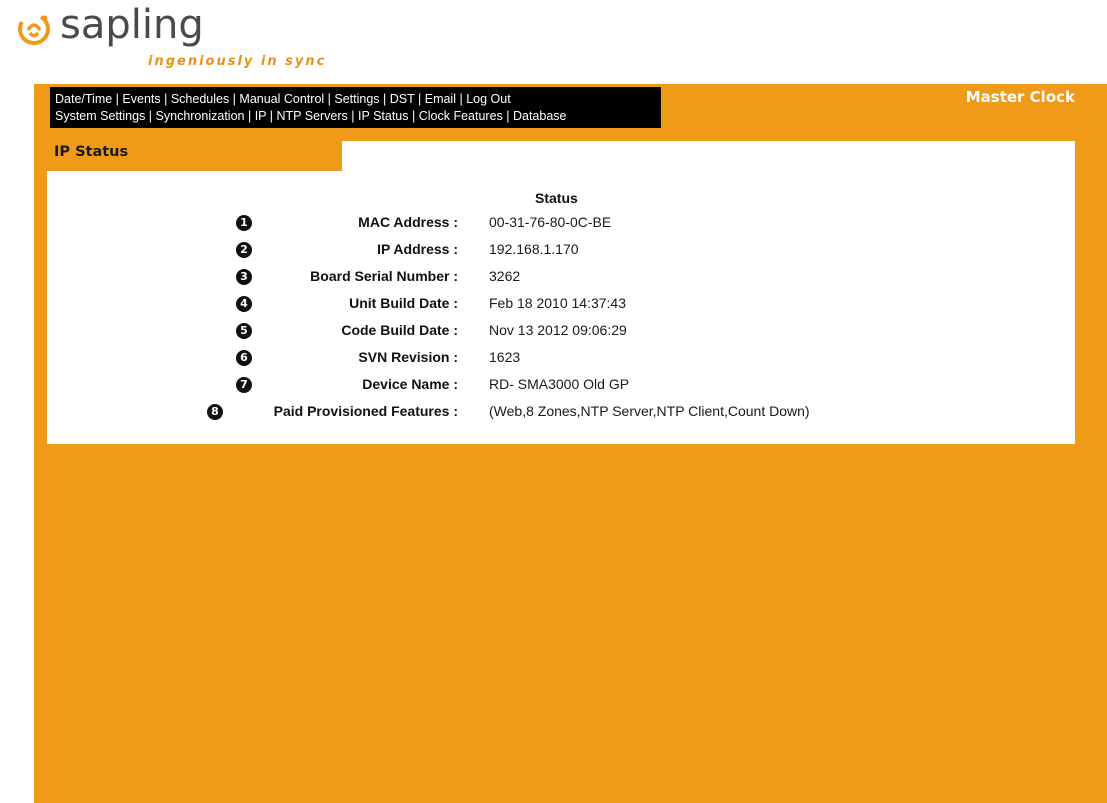  I want to click on number-badge-icon: 8, so click(215, 412).